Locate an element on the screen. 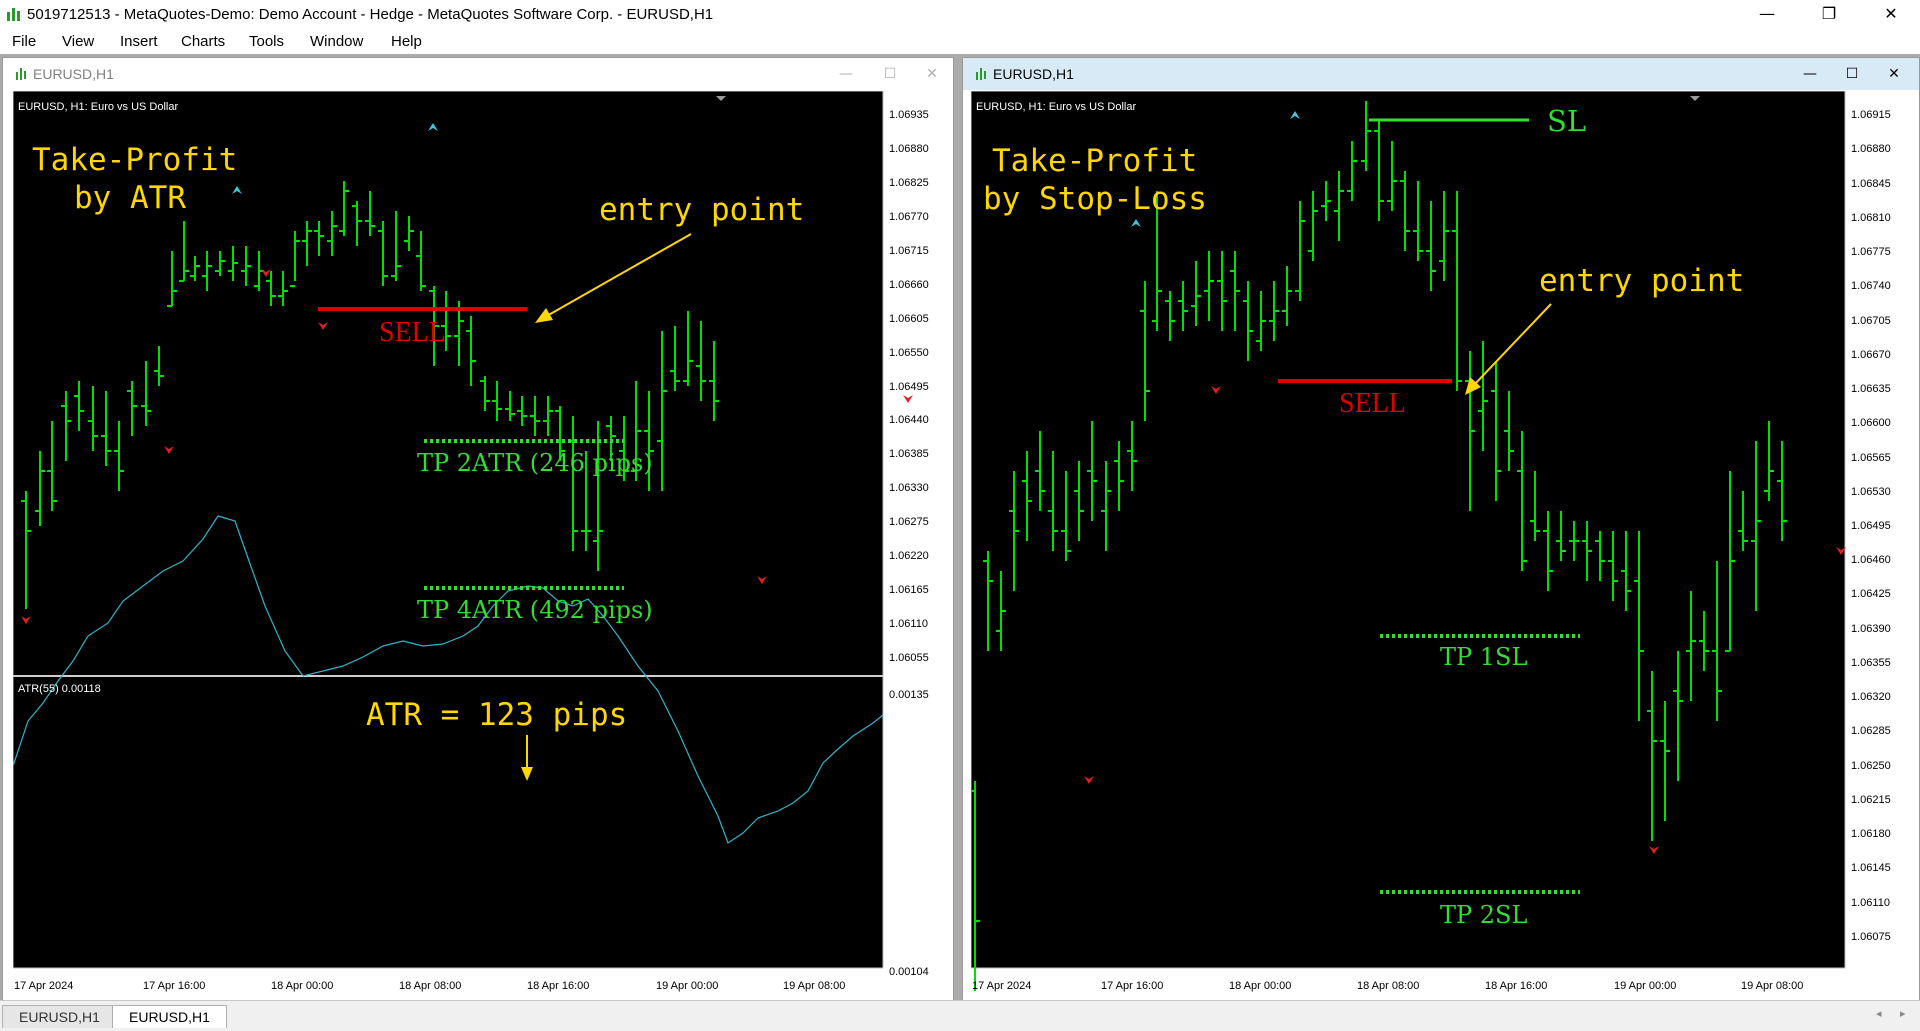 Image resolution: width=1920 pixels, height=1031 pixels. price-tick: 1.06215 is located at coordinates (1871, 800).